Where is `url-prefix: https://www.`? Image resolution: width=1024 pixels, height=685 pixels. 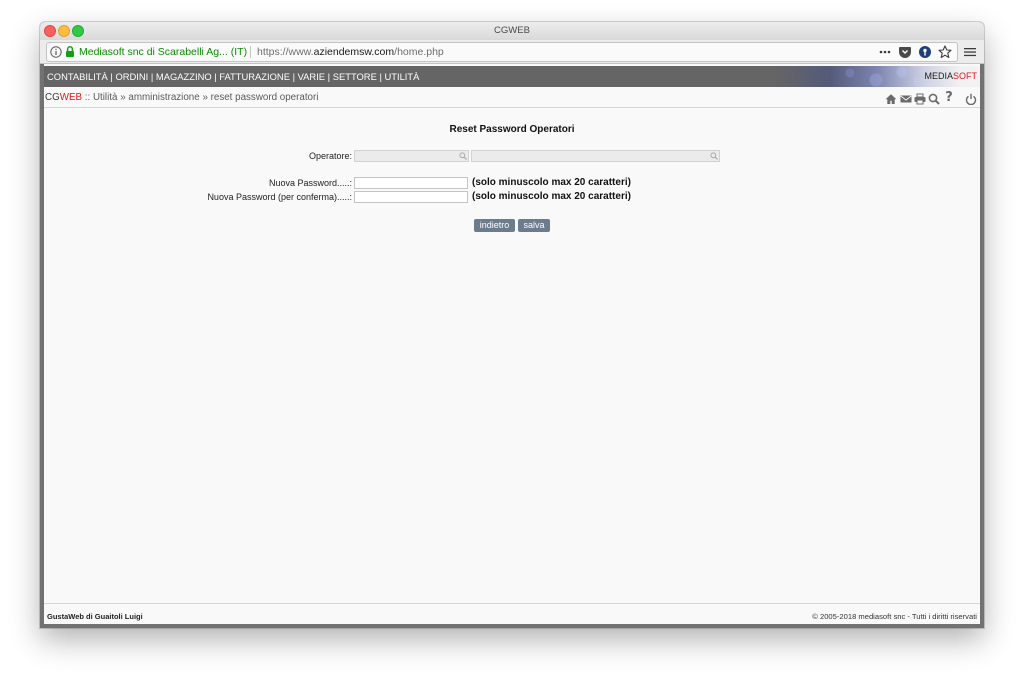 url-prefix: https://www. is located at coordinates (285, 52).